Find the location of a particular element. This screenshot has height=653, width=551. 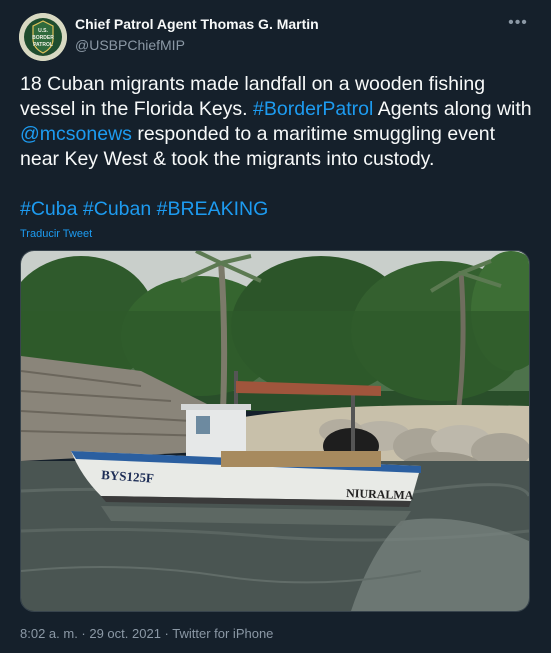

svg-text: PATROL is located at coordinates (43, 45).